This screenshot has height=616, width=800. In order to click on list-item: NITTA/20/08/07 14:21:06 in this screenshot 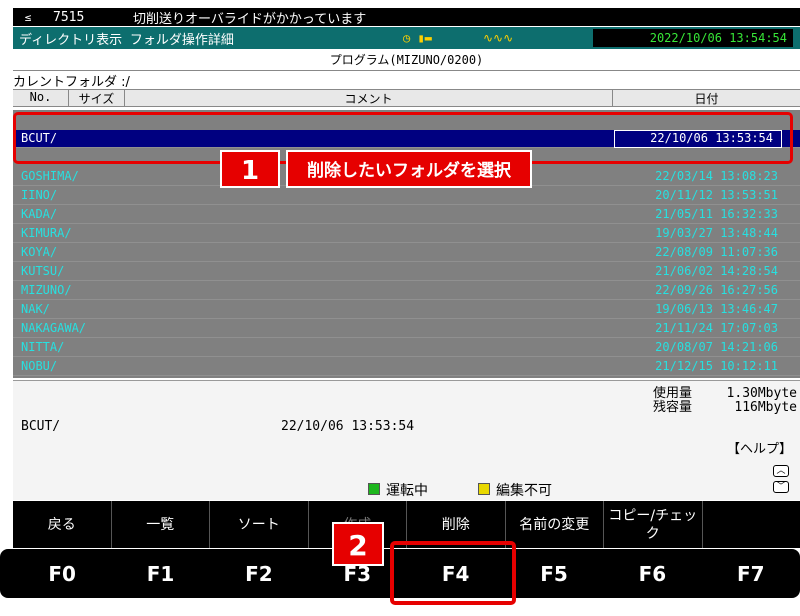, I will do `click(406, 348)`.